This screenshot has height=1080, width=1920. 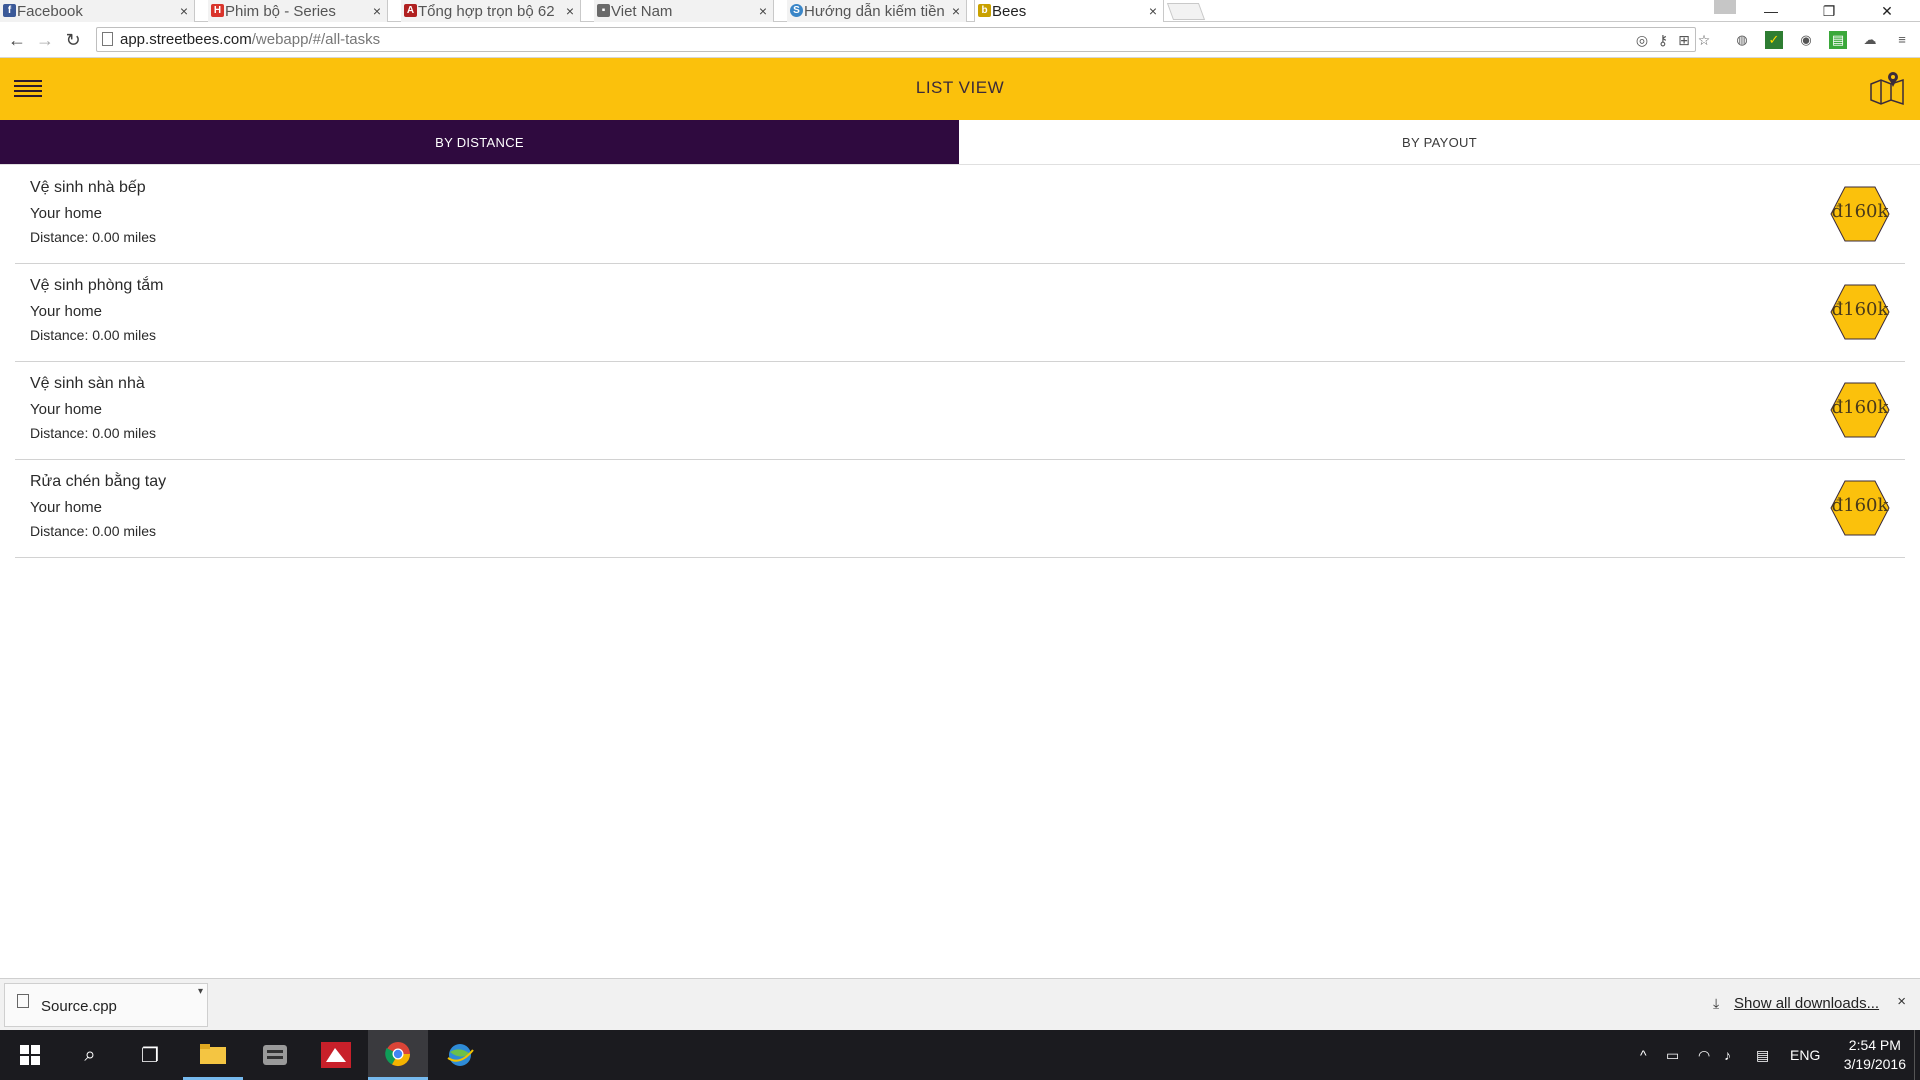 What do you see at coordinates (486, 11) in the screenshot?
I see `tab-label: Tổng hợp trọn bộ 62` at bounding box center [486, 11].